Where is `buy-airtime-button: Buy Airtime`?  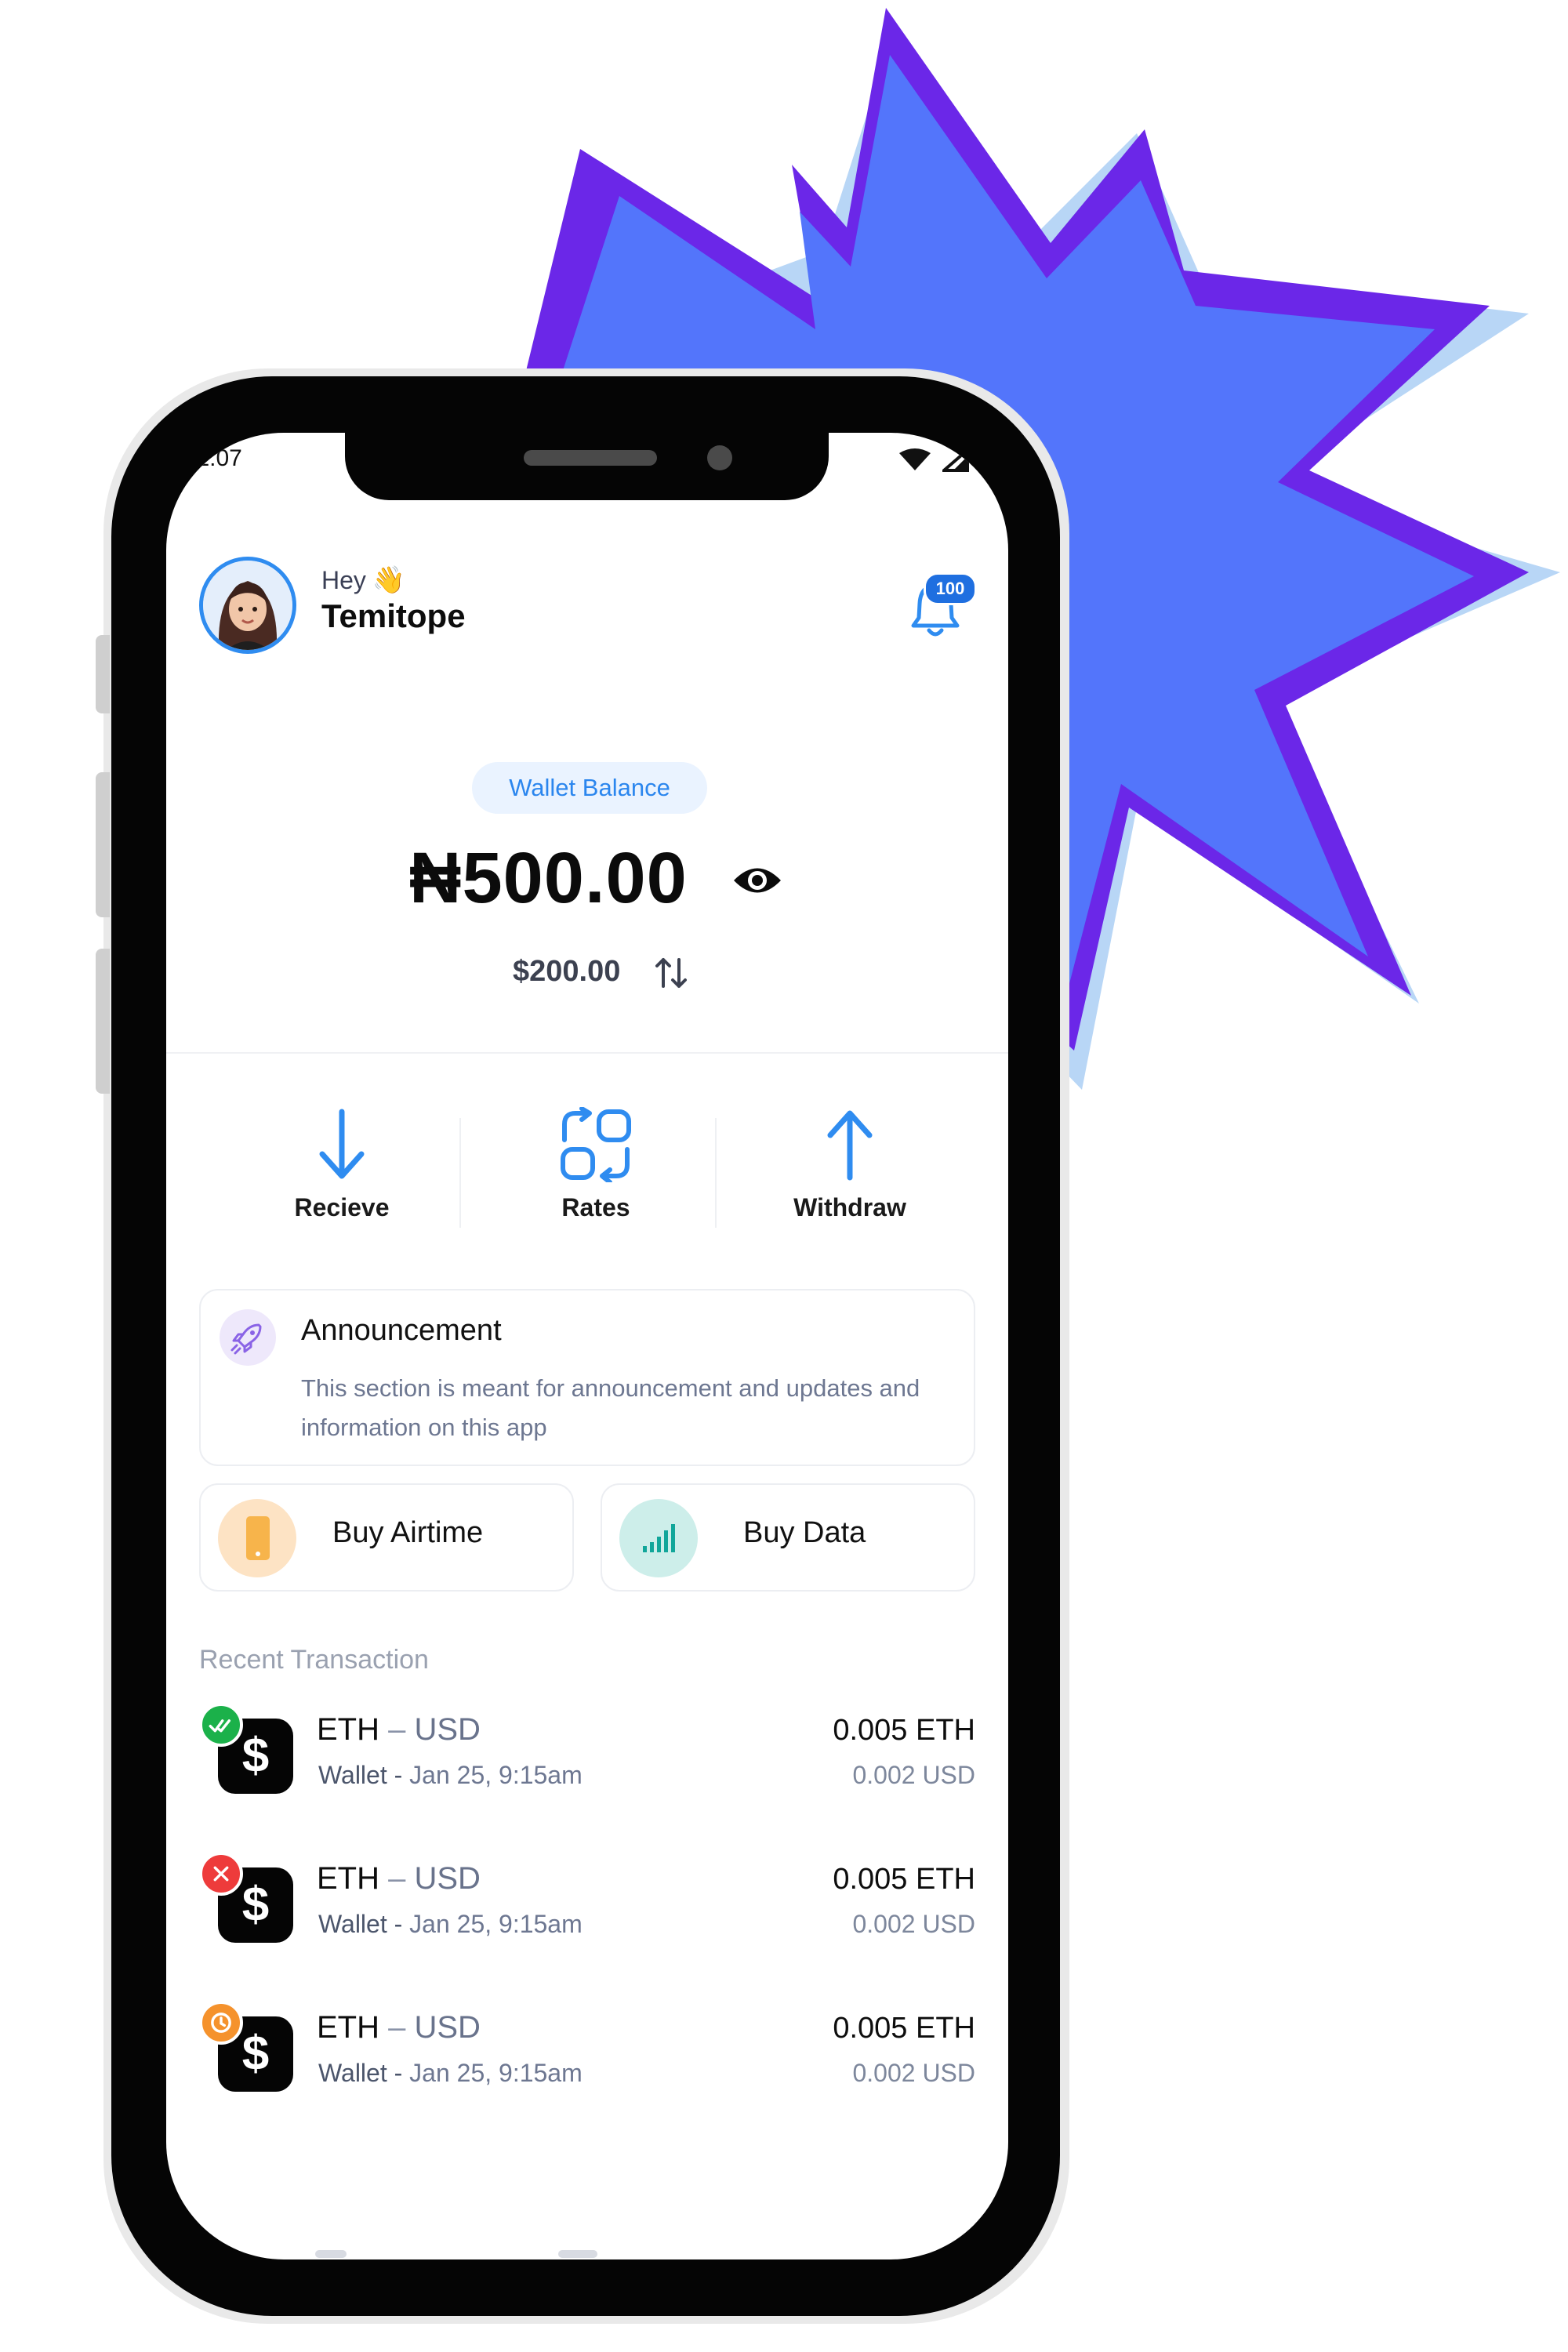
buy-airtime-button: Buy Airtime is located at coordinates (386, 1537).